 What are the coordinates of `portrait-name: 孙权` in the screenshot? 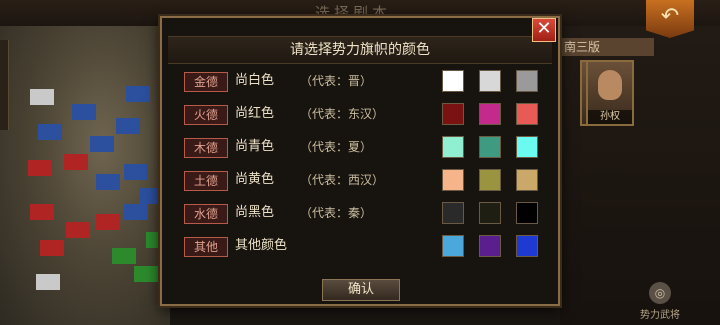 It's located at (610, 117).